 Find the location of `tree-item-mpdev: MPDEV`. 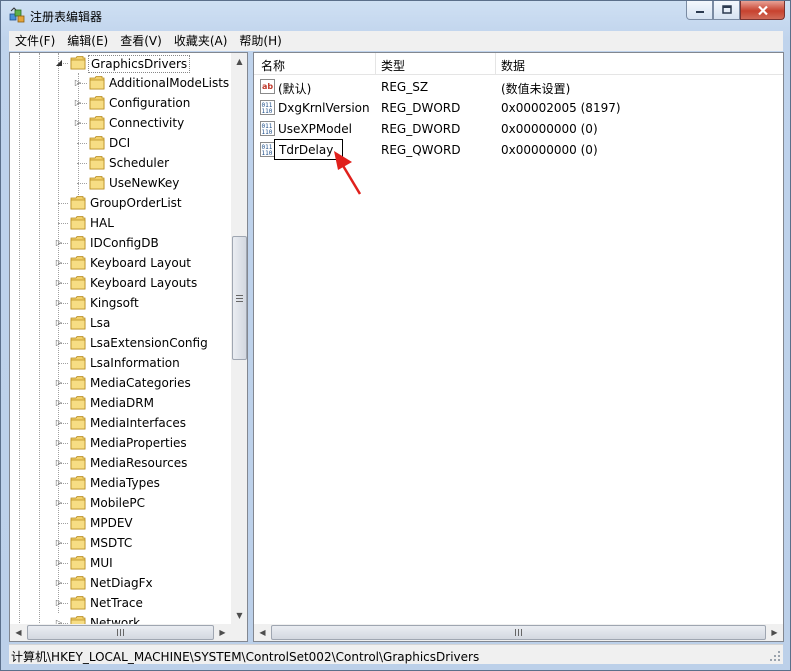

tree-item-mpdev: MPDEV is located at coordinates (120, 523).